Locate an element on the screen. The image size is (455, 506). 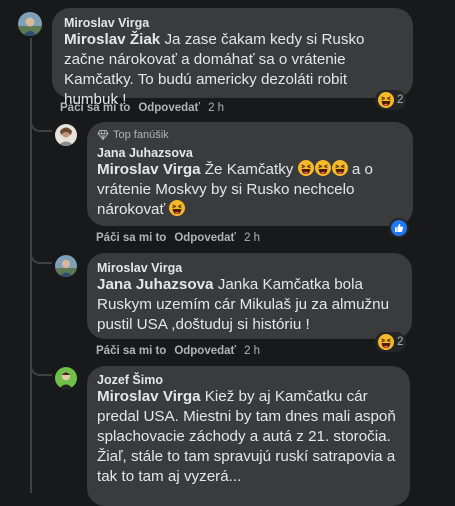
comment-body: Že Kamčatky is located at coordinates (249, 169).